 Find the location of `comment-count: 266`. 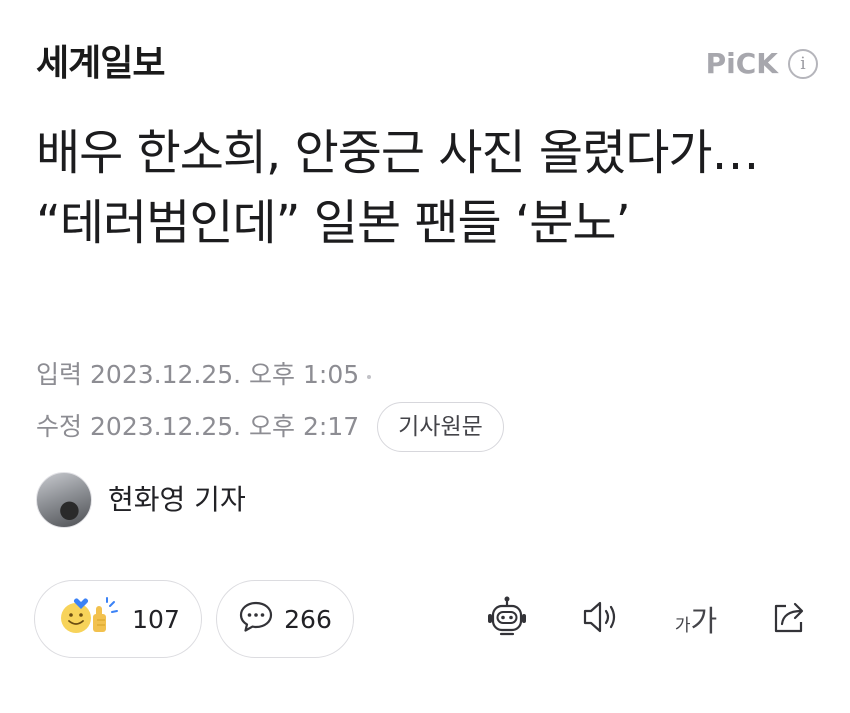

comment-count: 266 is located at coordinates (308, 619).